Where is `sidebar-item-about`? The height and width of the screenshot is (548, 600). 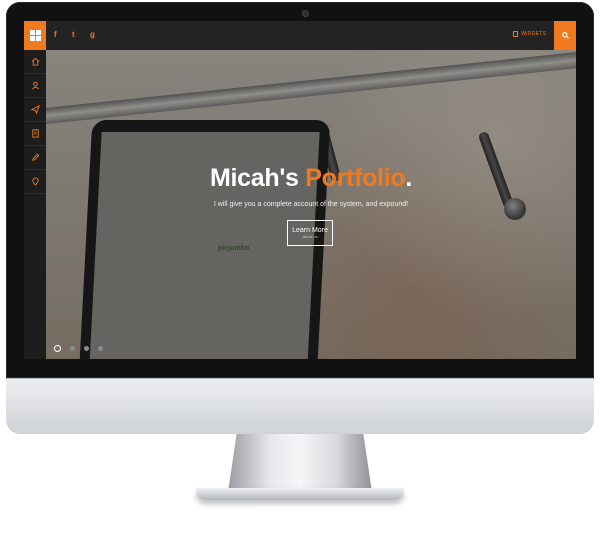
sidebar-item-about is located at coordinates (35, 86).